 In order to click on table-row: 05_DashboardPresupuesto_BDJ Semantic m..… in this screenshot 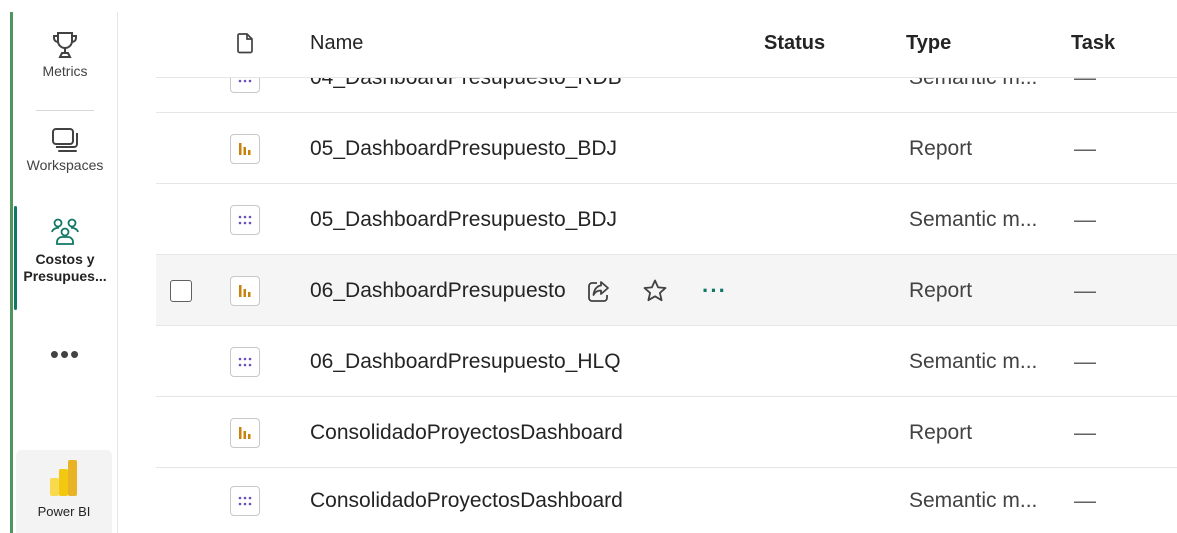, I will do `click(666, 219)`.